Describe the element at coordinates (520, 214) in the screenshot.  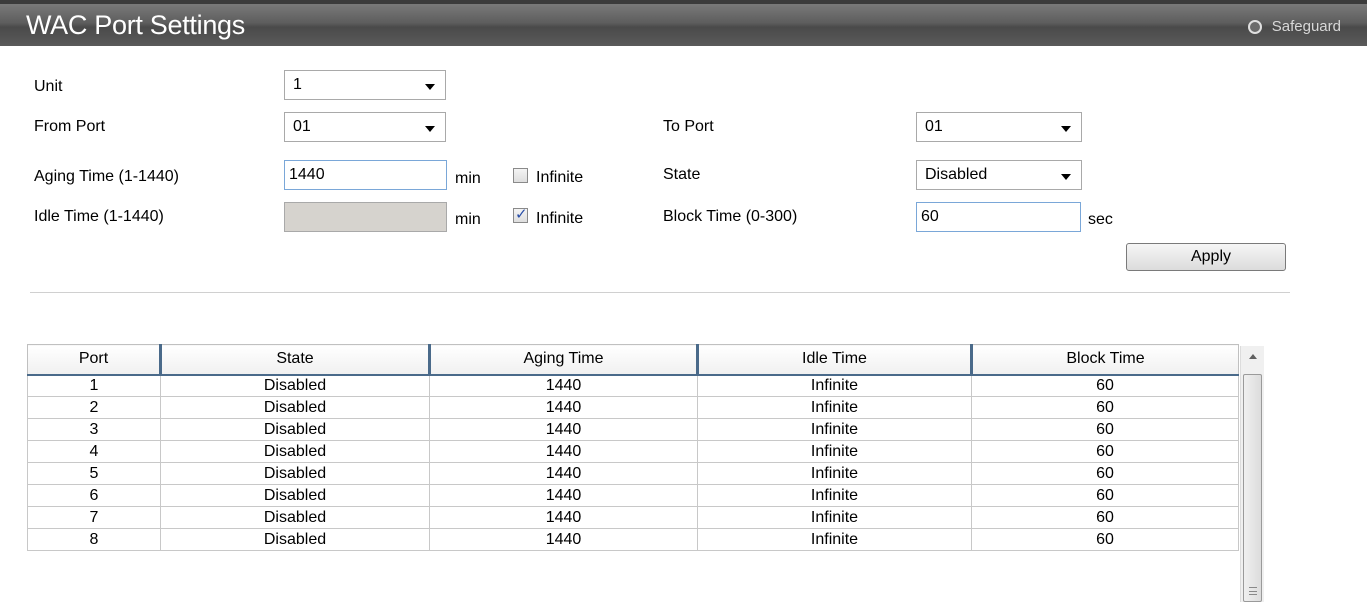
I see `idle-infinite-checkbox` at that location.